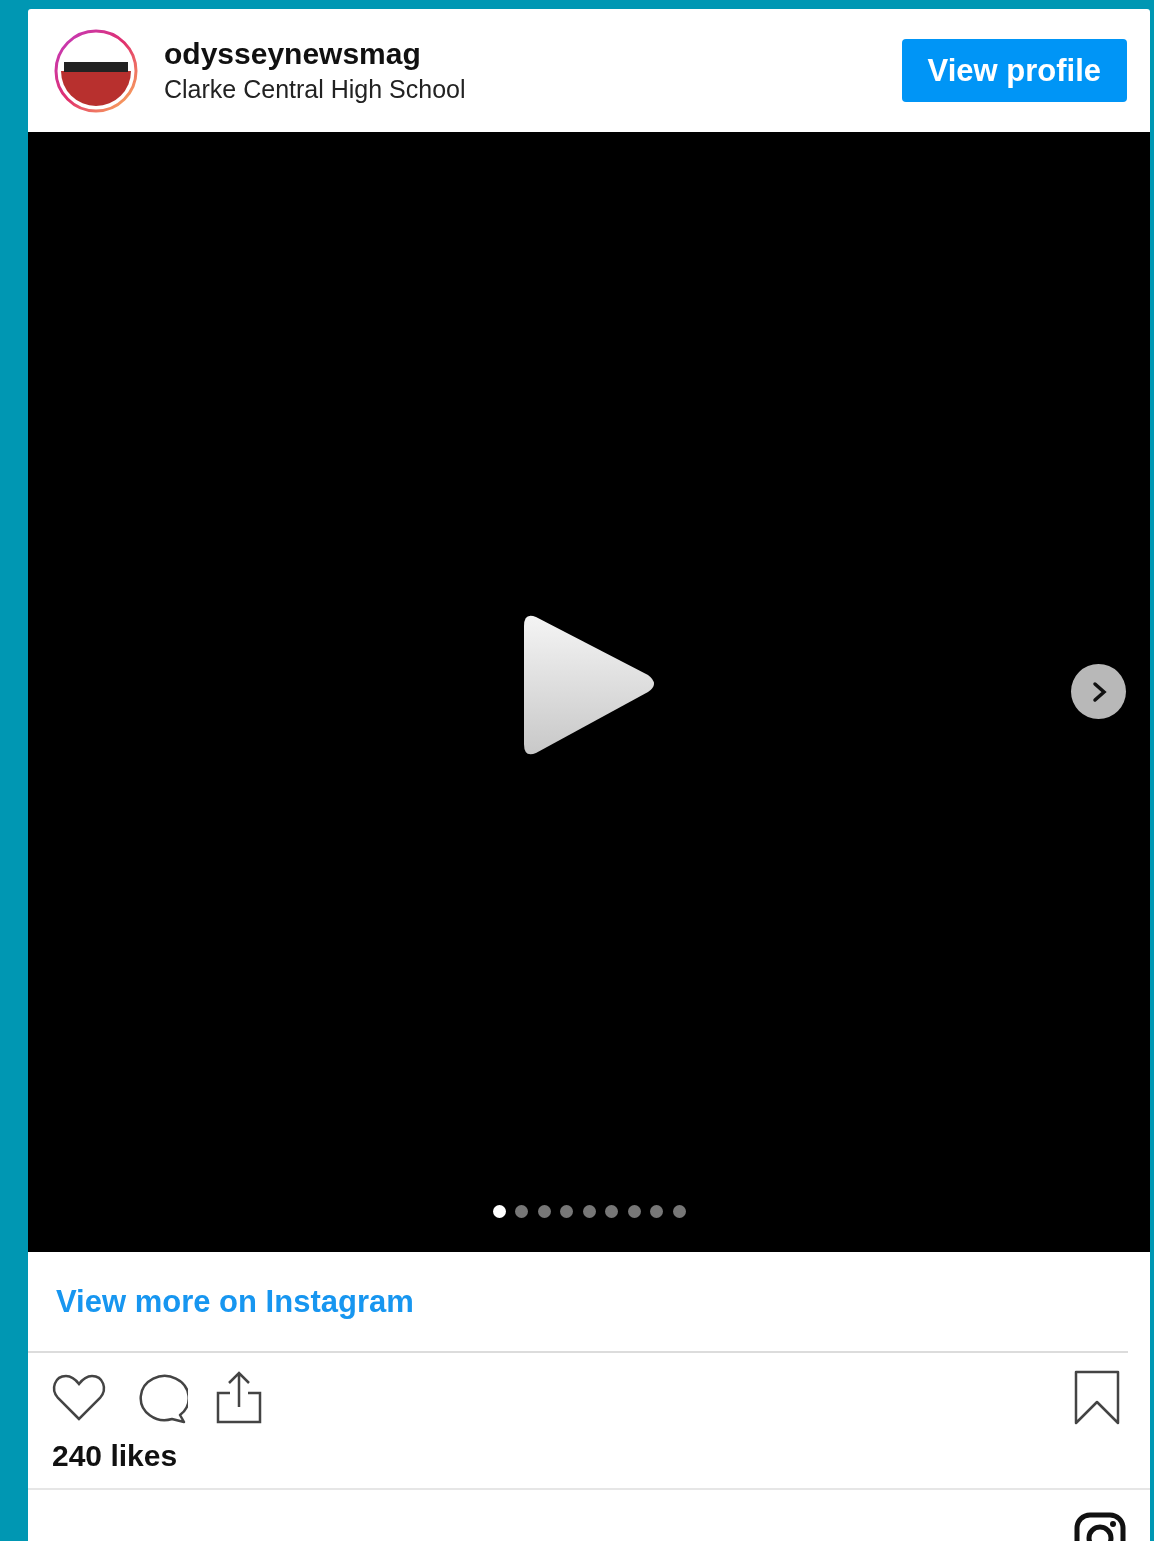  What do you see at coordinates (589, 1458) in the screenshot?
I see `likes-count: 240 likes` at bounding box center [589, 1458].